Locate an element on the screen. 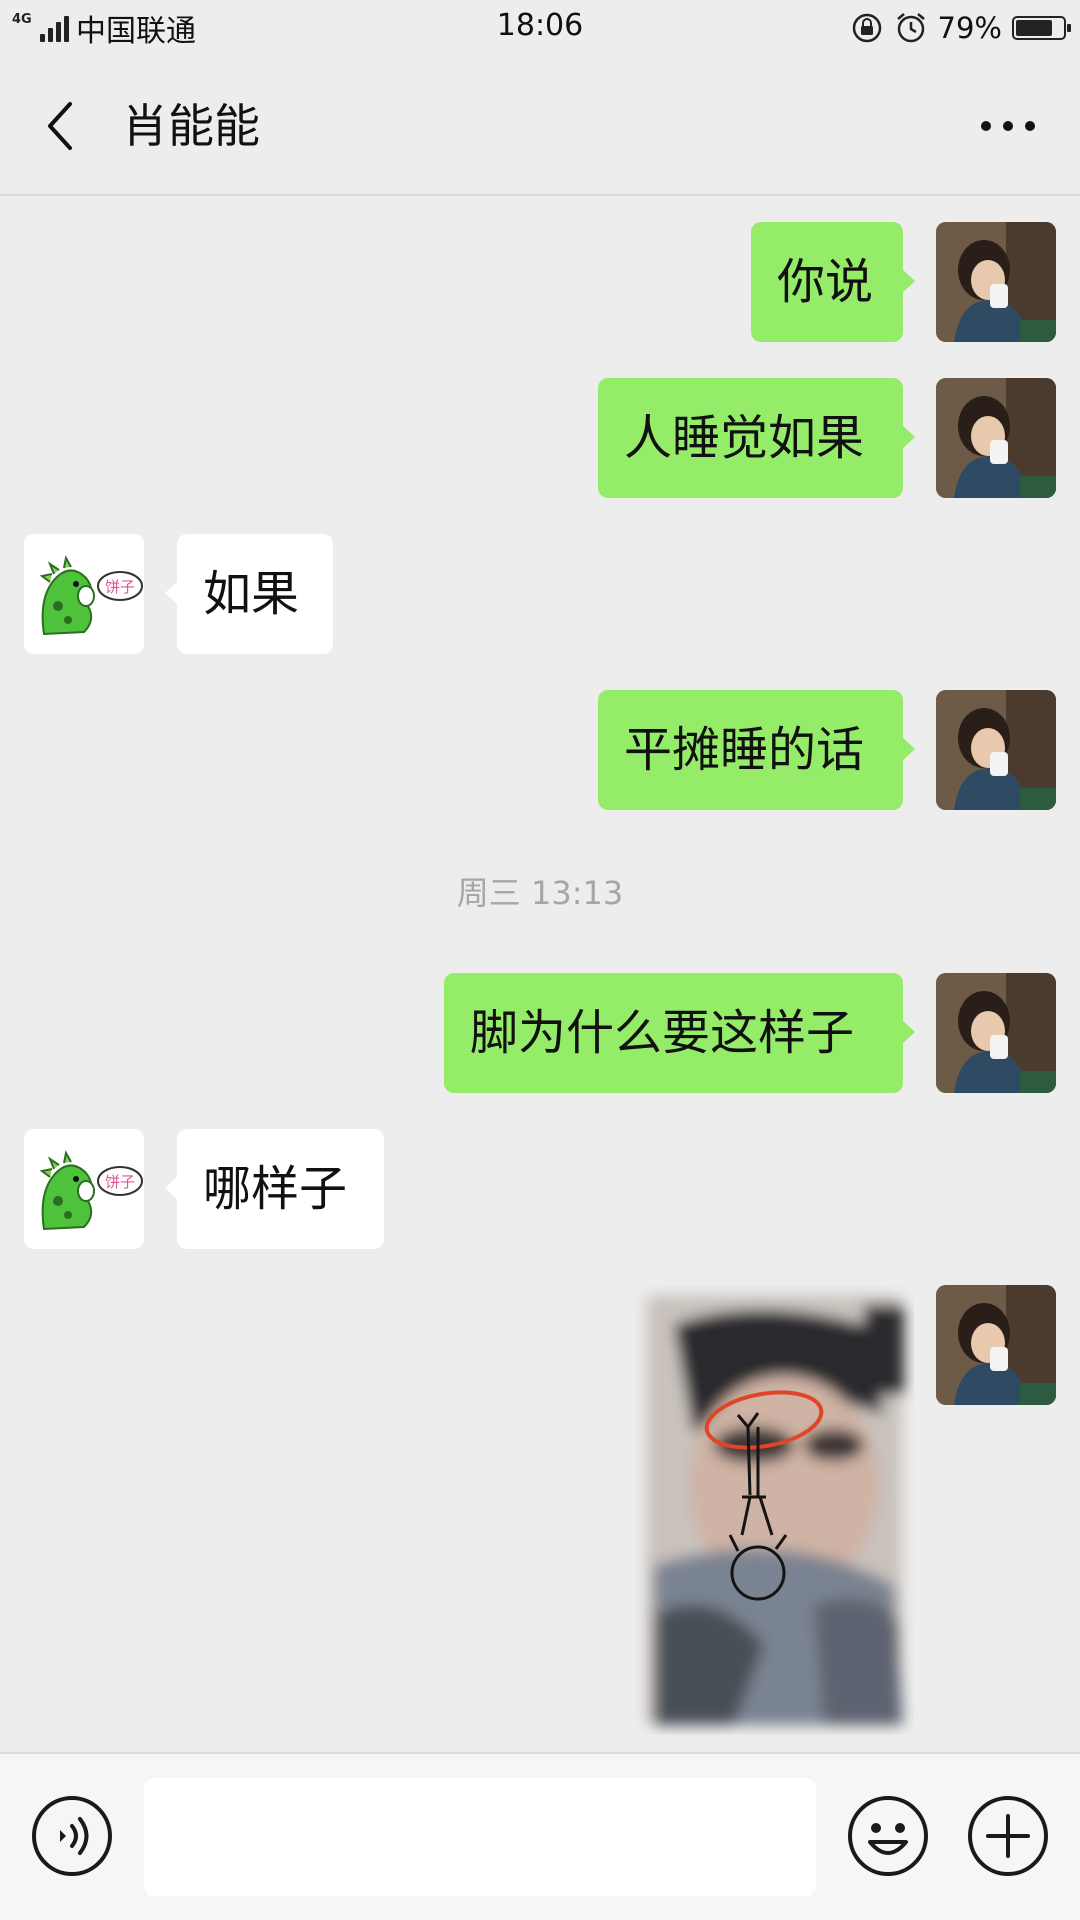 This screenshot has height=1920, width=1080. battery-icon is located at coordinates (1041, 28).